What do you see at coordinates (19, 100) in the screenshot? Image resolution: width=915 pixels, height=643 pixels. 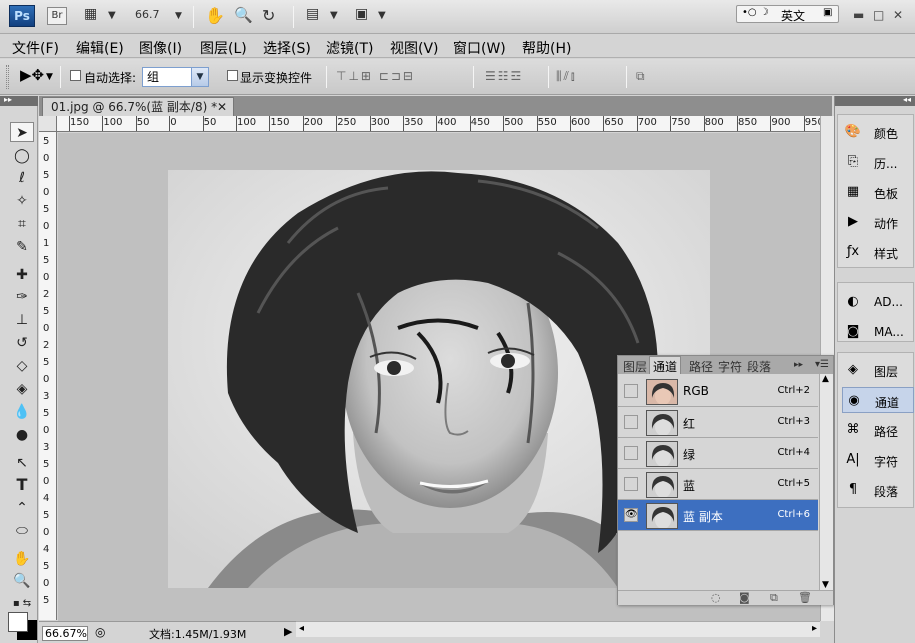 I see `tools-panel-header: ▸▸` at bounding box center [19, 100].